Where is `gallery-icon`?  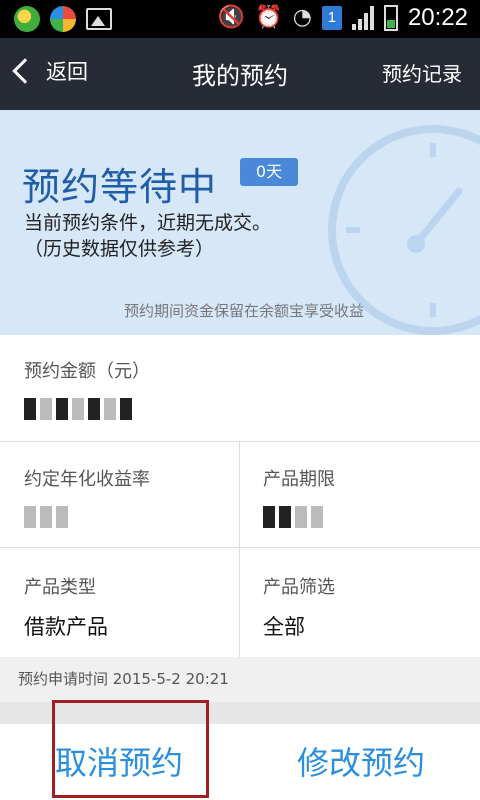 gallery-icon is located at coordinates (99, 19).